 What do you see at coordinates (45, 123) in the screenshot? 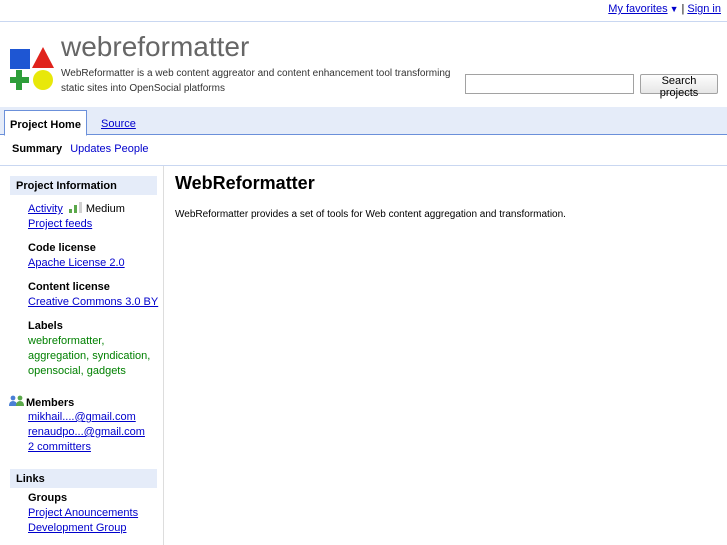
I see `tab-project-home: Project Home` at bounding box center [45, 123].